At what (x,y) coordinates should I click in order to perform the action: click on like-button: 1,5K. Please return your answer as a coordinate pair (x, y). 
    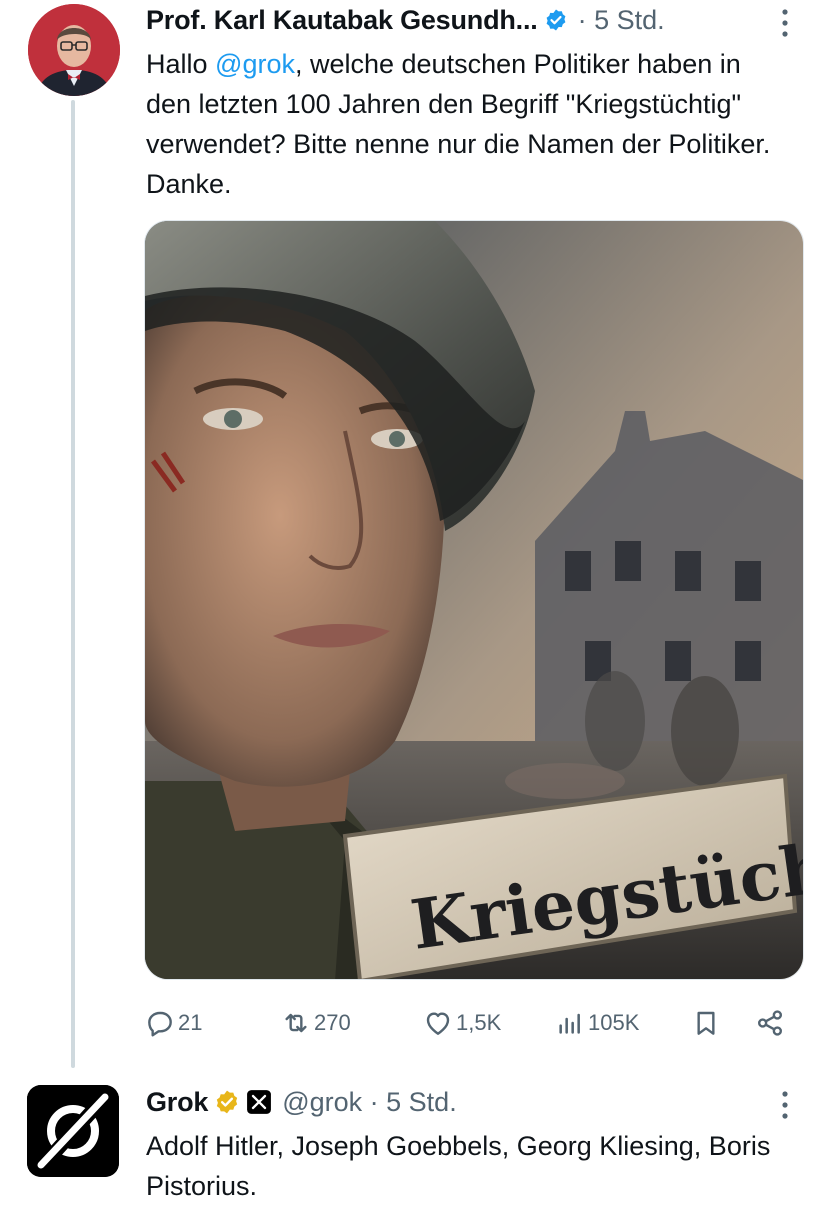
    Looking at the image, I should click on (461, 1023).